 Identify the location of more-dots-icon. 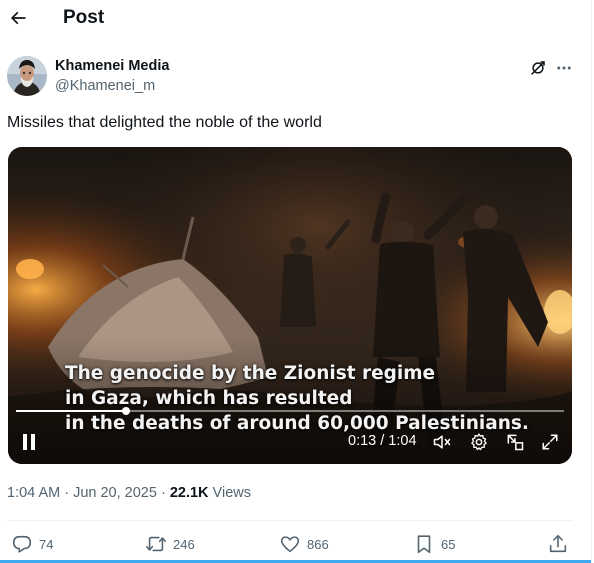
(564, 68).